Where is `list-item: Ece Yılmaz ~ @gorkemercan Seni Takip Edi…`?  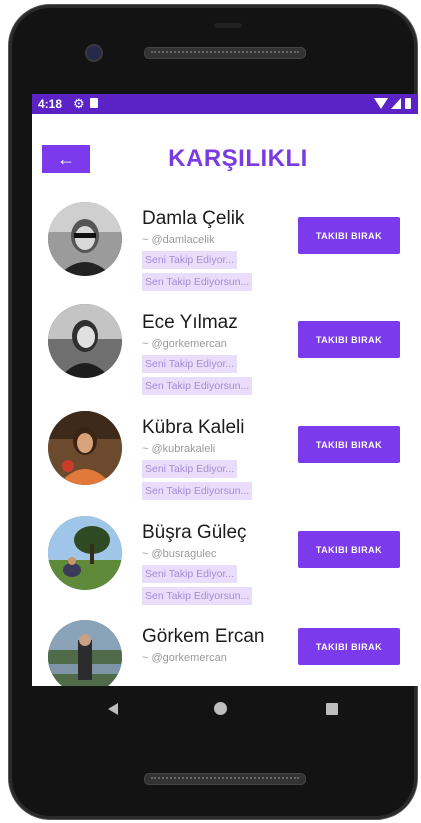 list-item: Ece Yılmaz ~ @gorkemercan Seni Takip Edi… is located at coordinates (225, 355).